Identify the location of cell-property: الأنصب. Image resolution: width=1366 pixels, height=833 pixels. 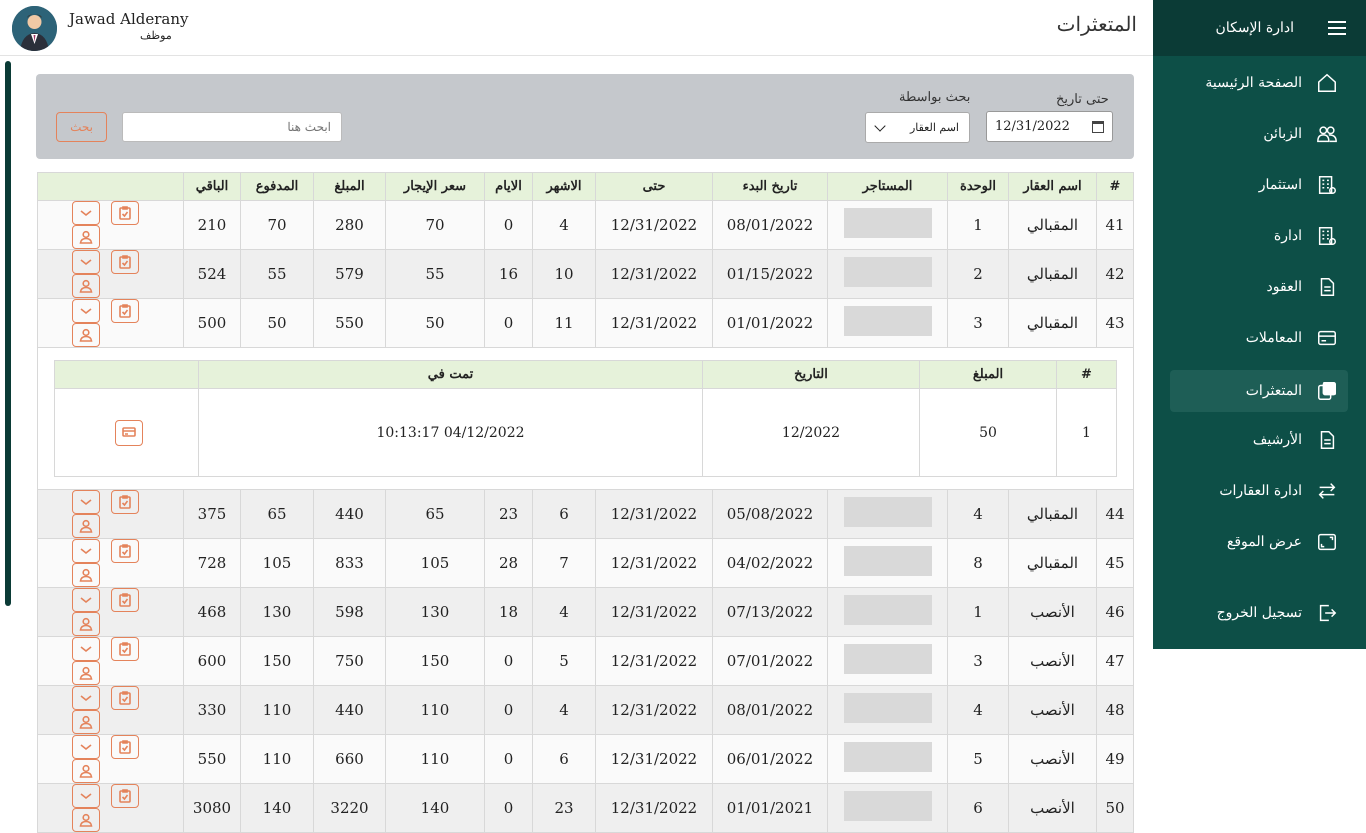
(1052, 808).